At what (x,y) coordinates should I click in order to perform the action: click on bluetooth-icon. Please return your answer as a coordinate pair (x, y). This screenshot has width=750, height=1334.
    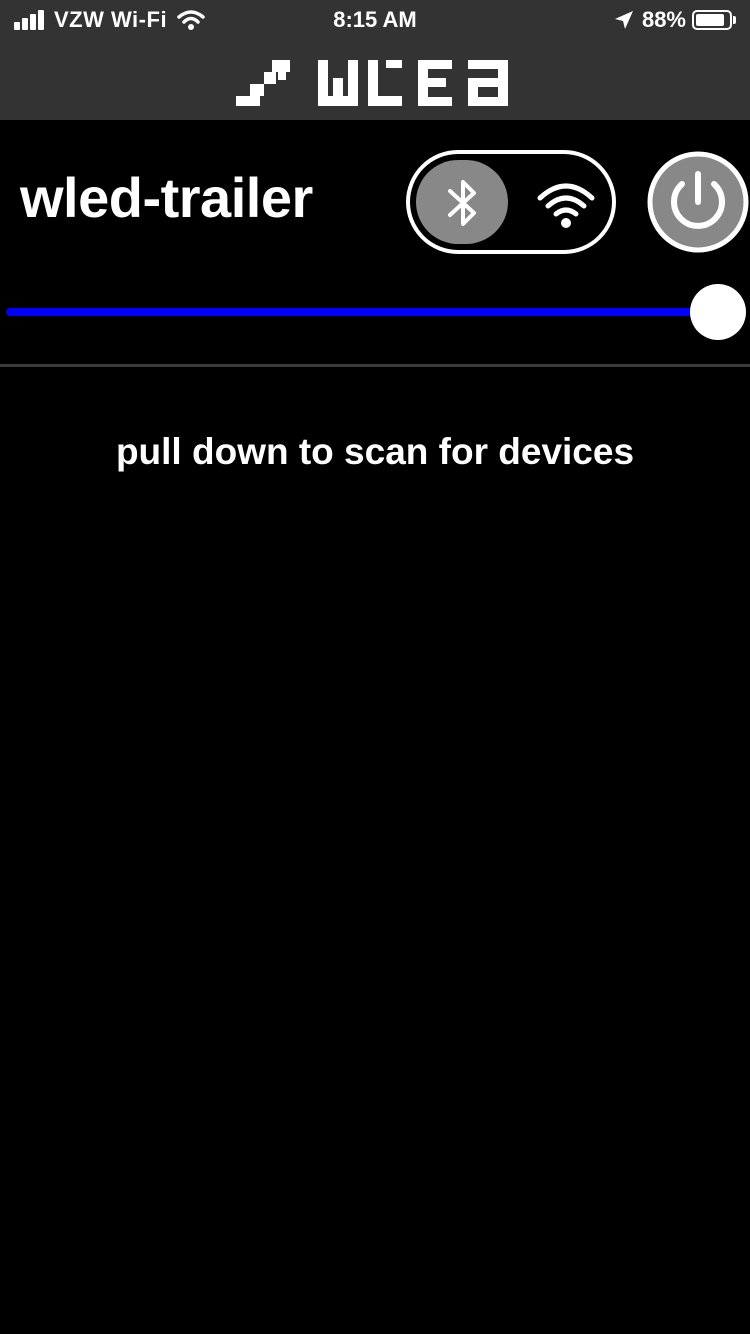
    Looking at the image, I should click on (462, 203).